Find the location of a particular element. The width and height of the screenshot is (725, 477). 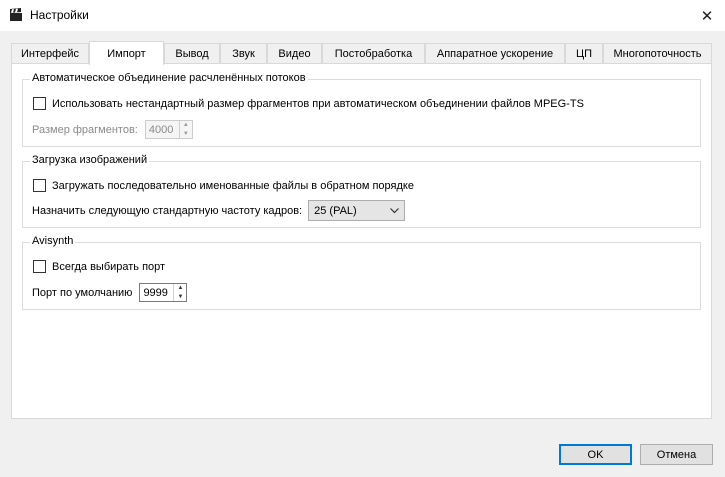

ok-button: OK is located at coordinates (595, 454).